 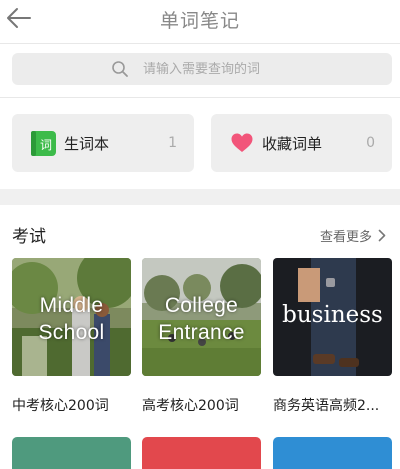 What do you see at coordinates (71, 305) in the screenshot?
I see `cover-line-1: Middle` at bounding box center [71, 305].